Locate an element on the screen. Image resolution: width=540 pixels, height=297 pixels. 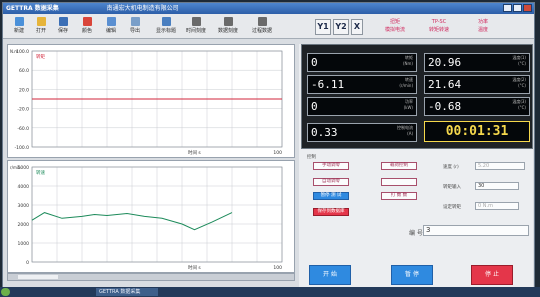
export-icon is located at coordinates (135, 21).